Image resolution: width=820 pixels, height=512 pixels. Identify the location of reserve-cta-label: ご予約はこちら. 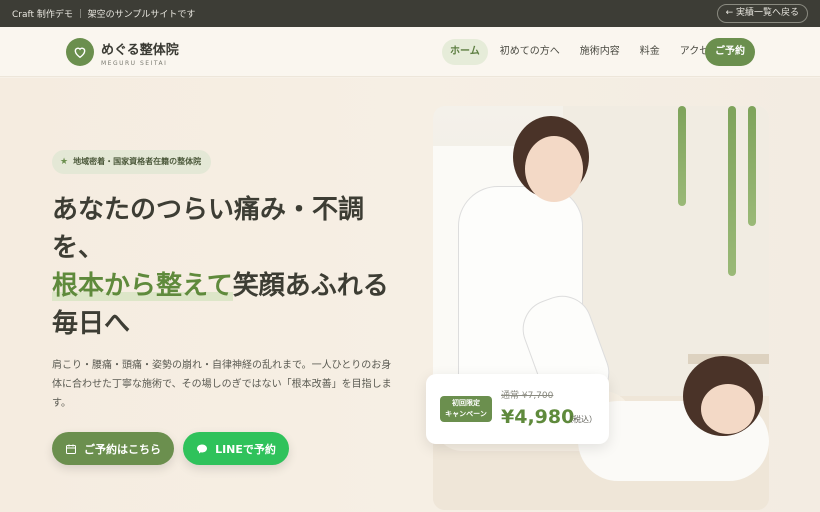
(122, 449).